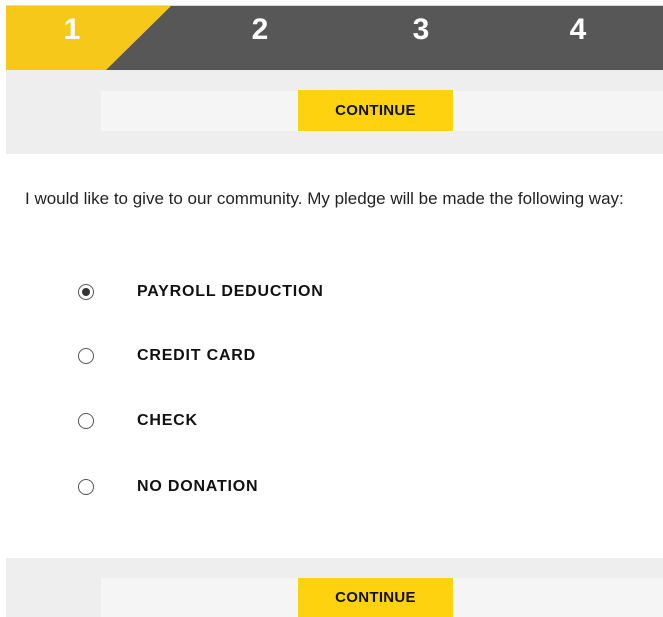 Image resolution: width=663 pixels, height=617 pixels. Describe the element at coordinates (230, 291) in the screenshot. I see `option-label: PAYROLL DEDUCTION` at that location.